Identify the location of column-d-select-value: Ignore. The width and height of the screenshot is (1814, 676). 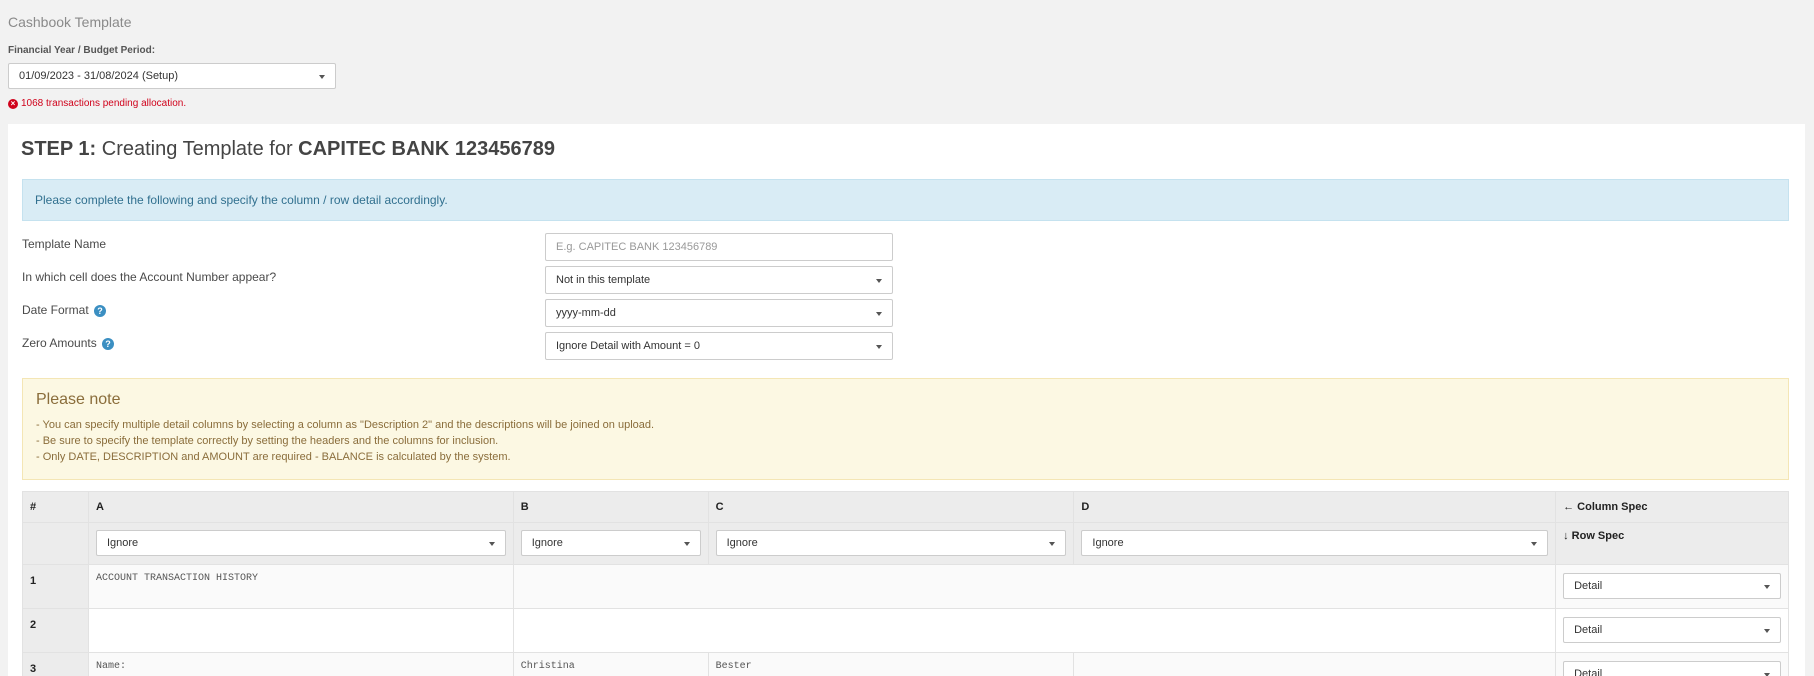
(1108, 543).